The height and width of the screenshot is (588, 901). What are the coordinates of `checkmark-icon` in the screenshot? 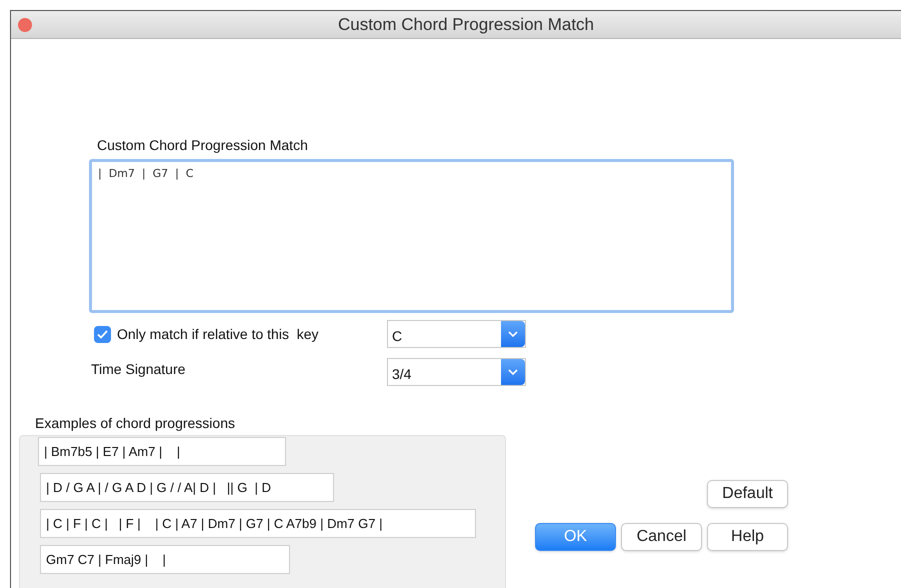 It's located at (102, 334).